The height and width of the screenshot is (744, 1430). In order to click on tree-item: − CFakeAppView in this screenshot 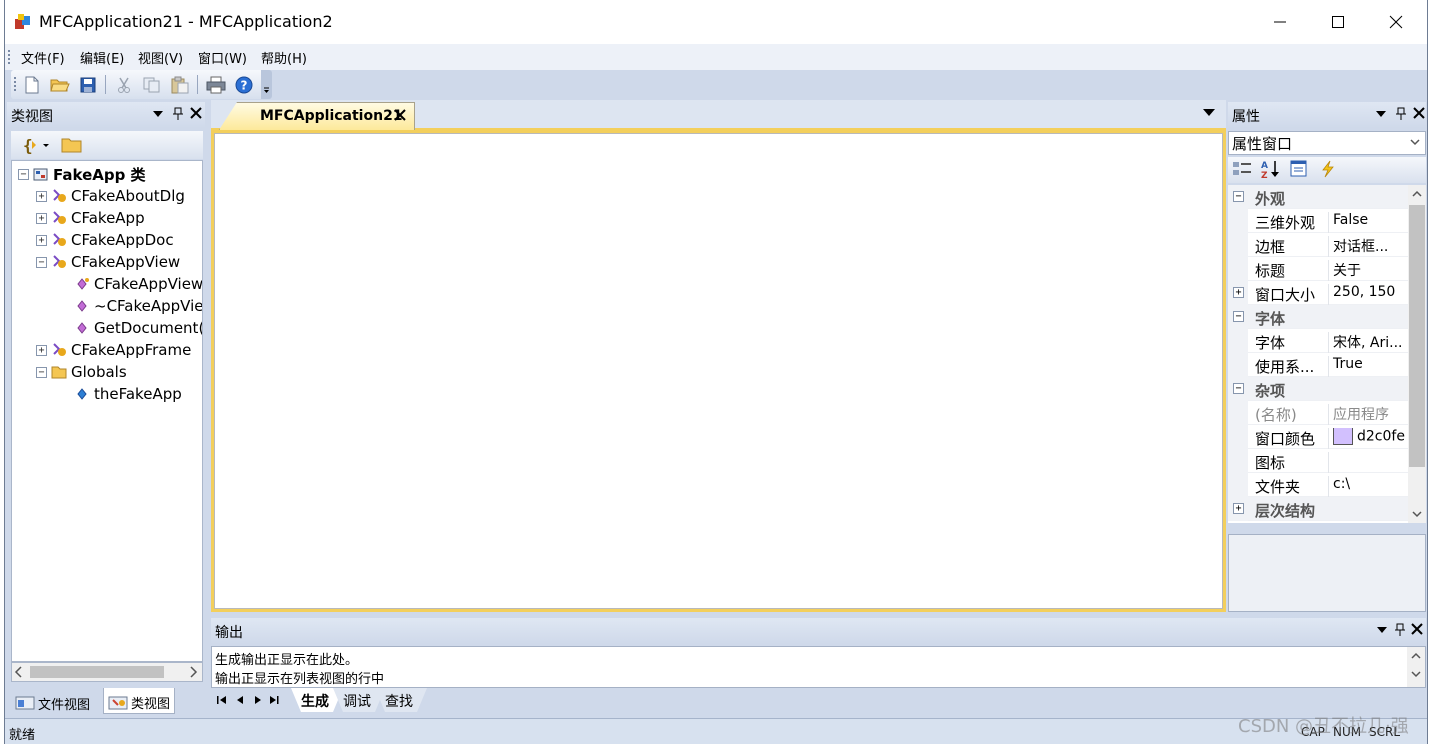, I will do `click(108, 262)`.